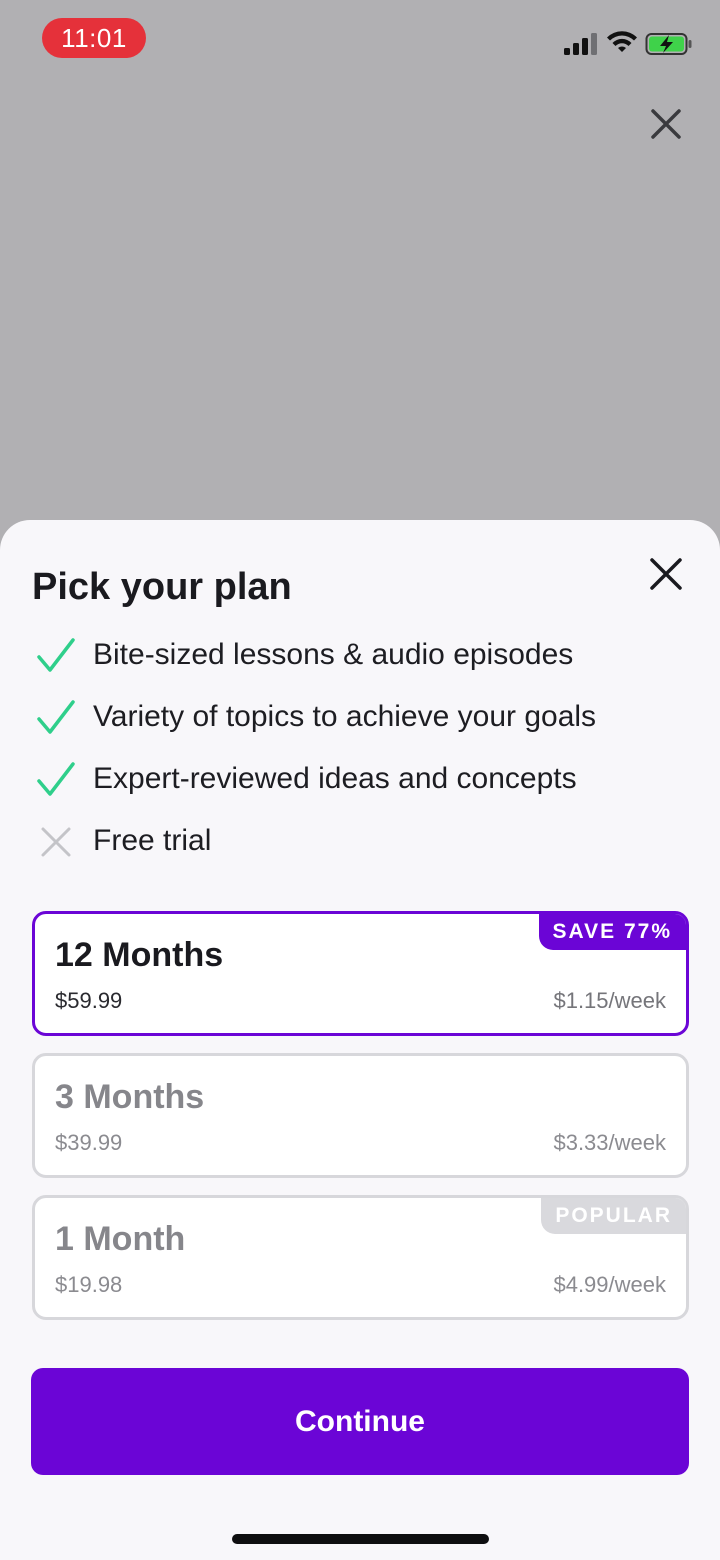 The image size is (720, 1560). Describe the element at coordinates (360, 1257) in the screenshot. I see `plan-option-1-month: POPULAR 1 Month $19.98 $4.99/week` at that location.